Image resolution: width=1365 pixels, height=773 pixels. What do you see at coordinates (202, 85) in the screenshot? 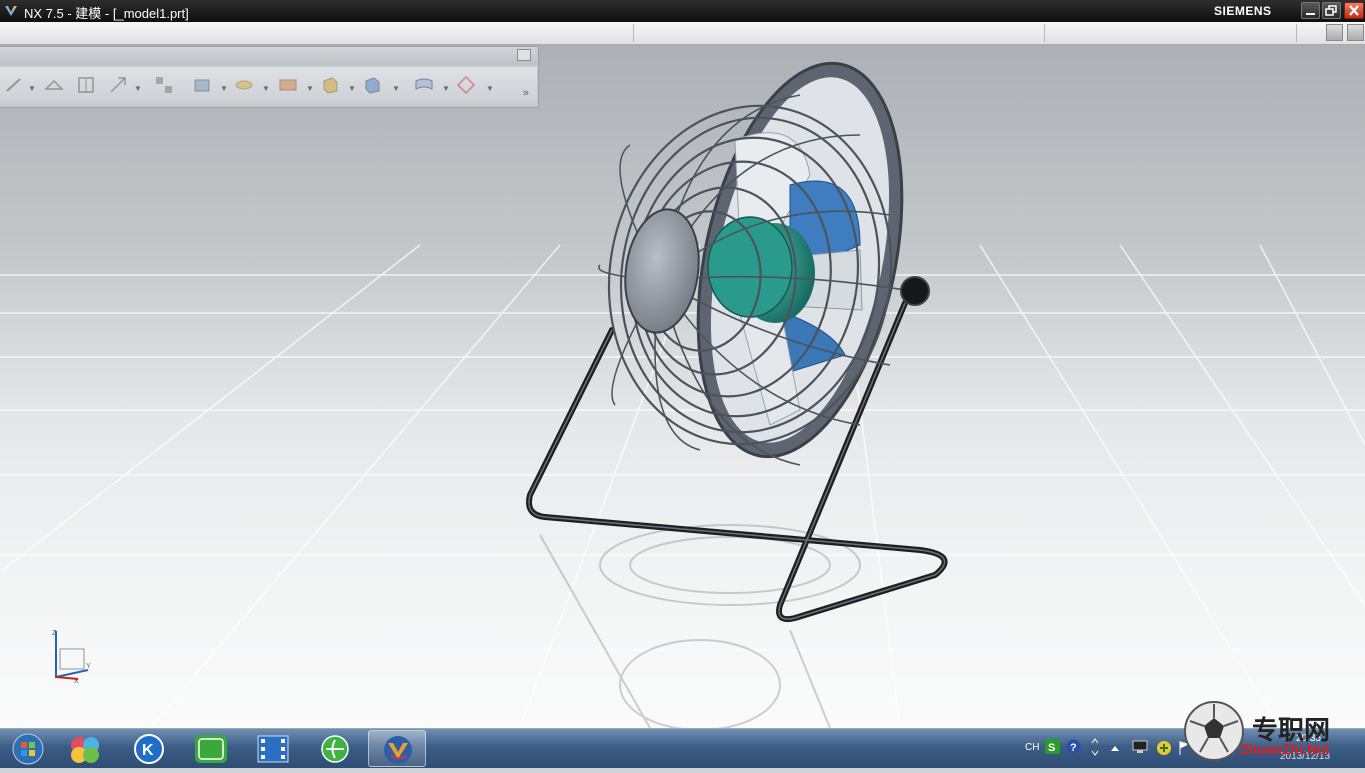
I see `extrude-icon` at bounding box center [202, 85].